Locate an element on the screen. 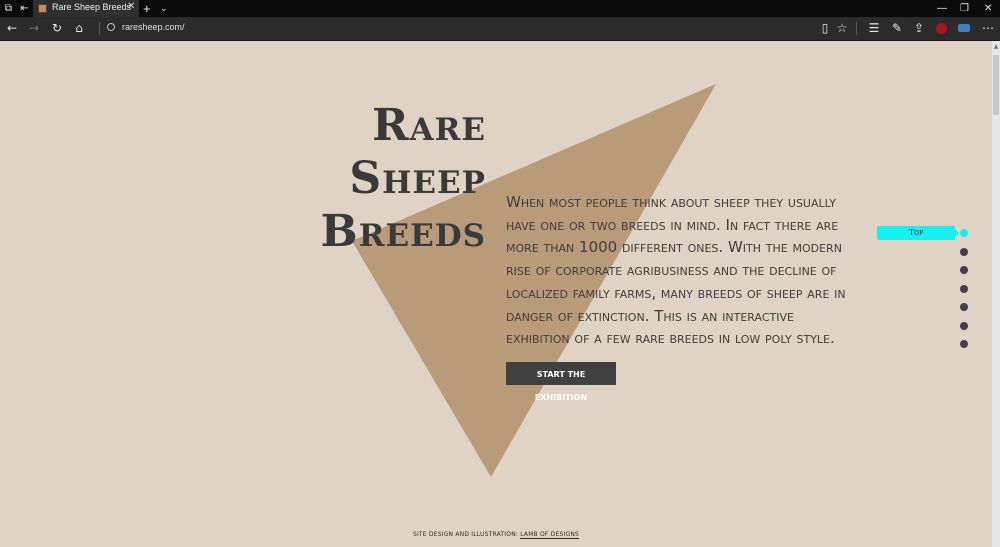  browser-tab-bar: ⧉ ⇤ Rare Sheep Breeds ✕ + ⌄ — ❐ ✕ is located at coordinates (500, 8).